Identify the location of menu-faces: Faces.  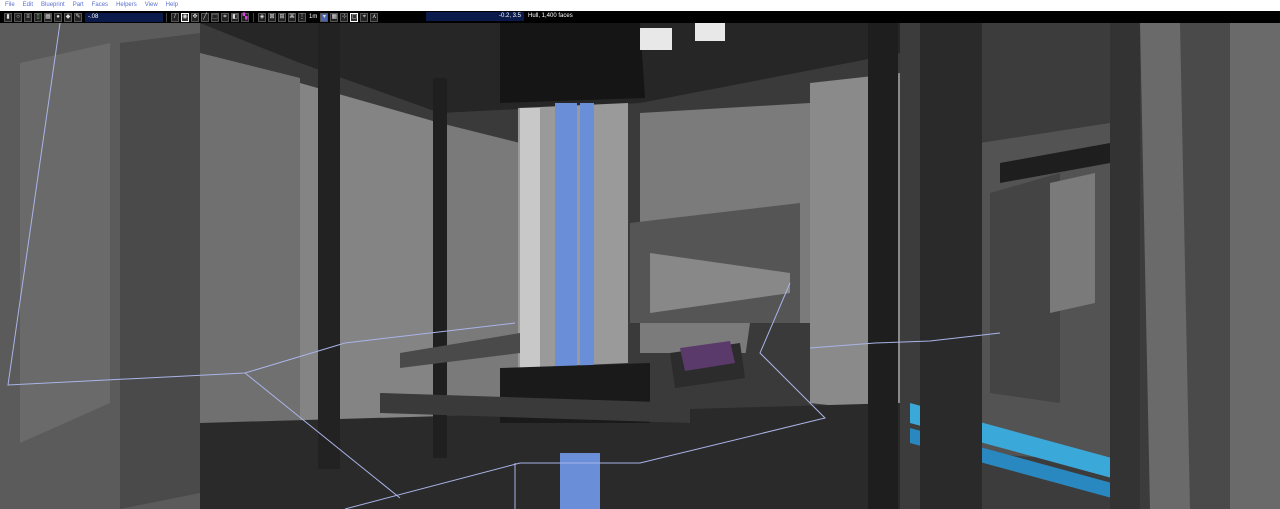
(100, 5).